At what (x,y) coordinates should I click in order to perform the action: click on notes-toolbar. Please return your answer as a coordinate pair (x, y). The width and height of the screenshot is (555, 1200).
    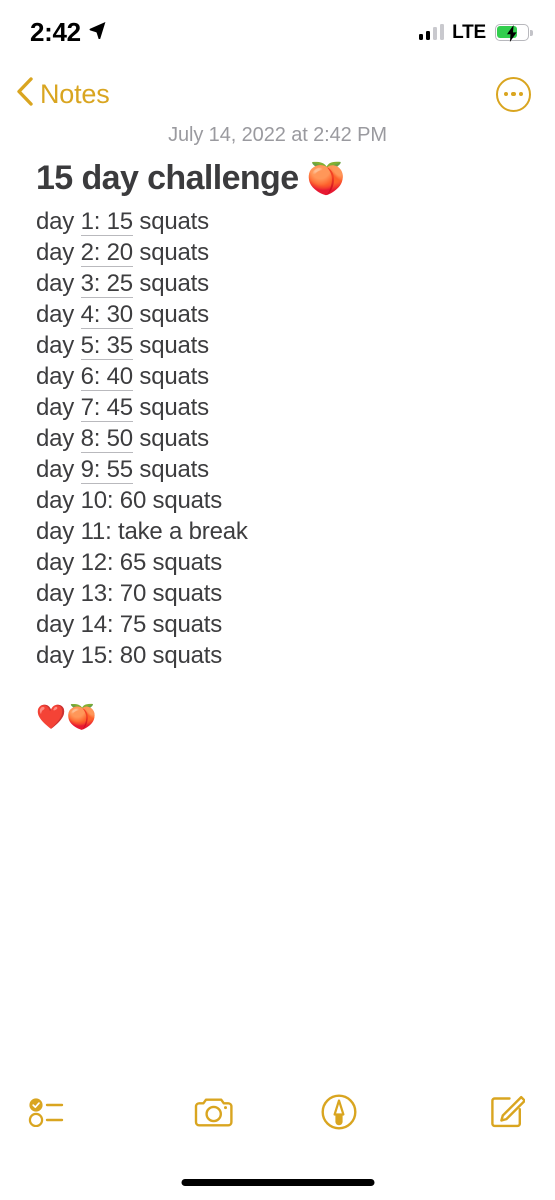
    Looking at the image, I should click on (277, 1114).